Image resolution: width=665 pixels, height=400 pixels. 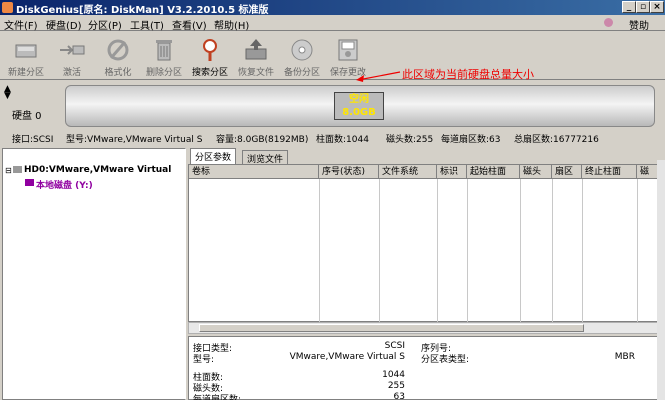 What do you see at coordinates (142, 10) in the screenshot?
I see `window-title: DiskGenius[原名: DiskMan] V3.2.2010.5 标准版` at bounding box center [142, 10].